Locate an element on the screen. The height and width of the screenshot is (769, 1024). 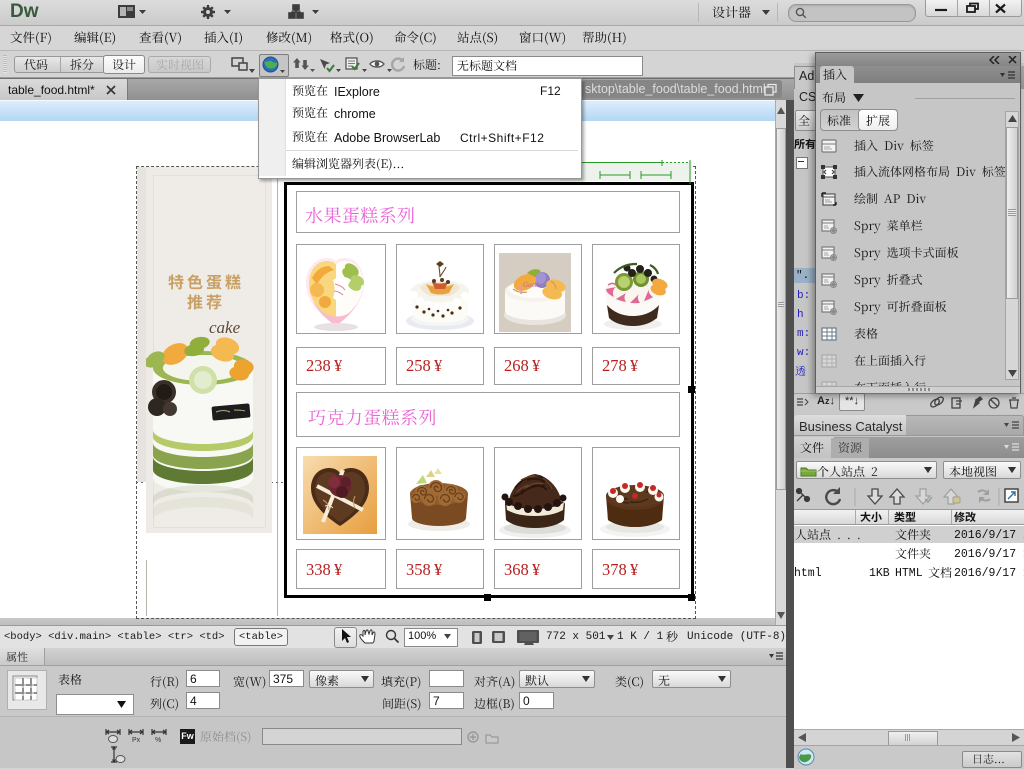
svg-text: Good is located at coordinates (531, 285).